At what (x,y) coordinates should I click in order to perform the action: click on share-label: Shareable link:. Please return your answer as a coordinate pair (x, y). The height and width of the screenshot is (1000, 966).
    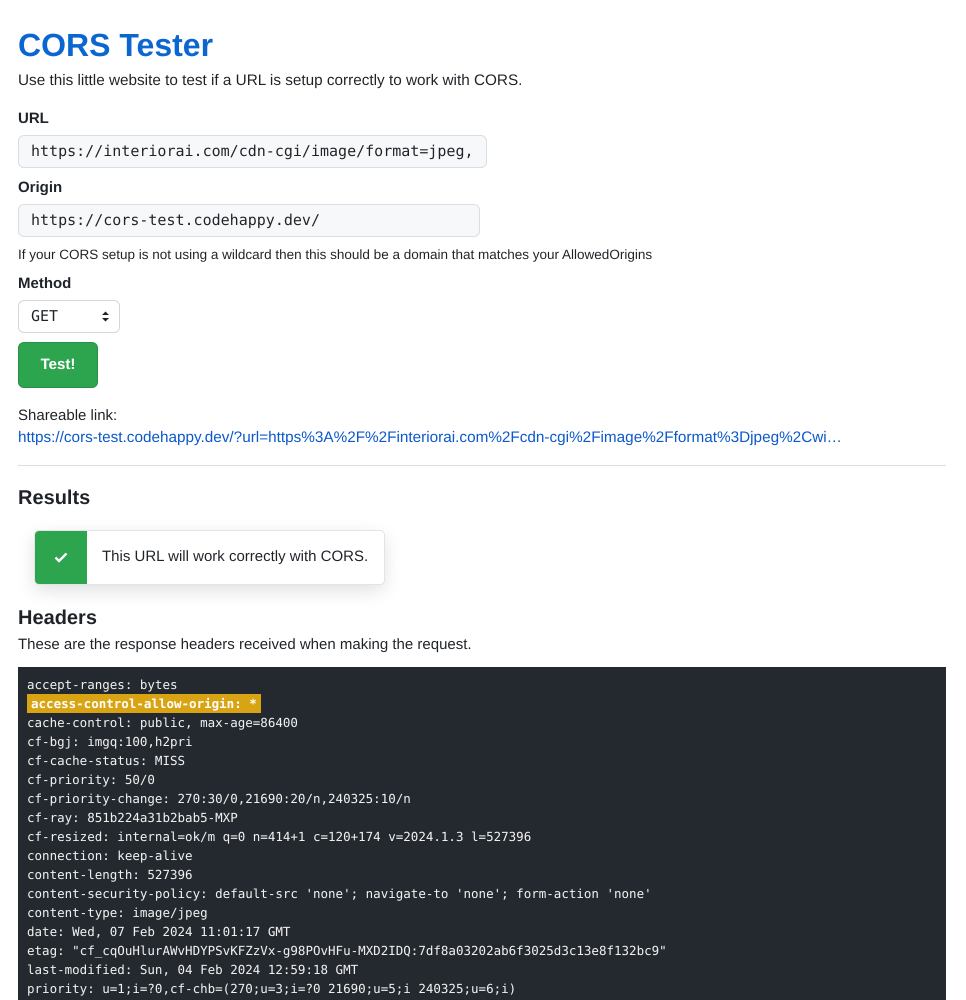
    Looking at the image, I should click on (68, 416).